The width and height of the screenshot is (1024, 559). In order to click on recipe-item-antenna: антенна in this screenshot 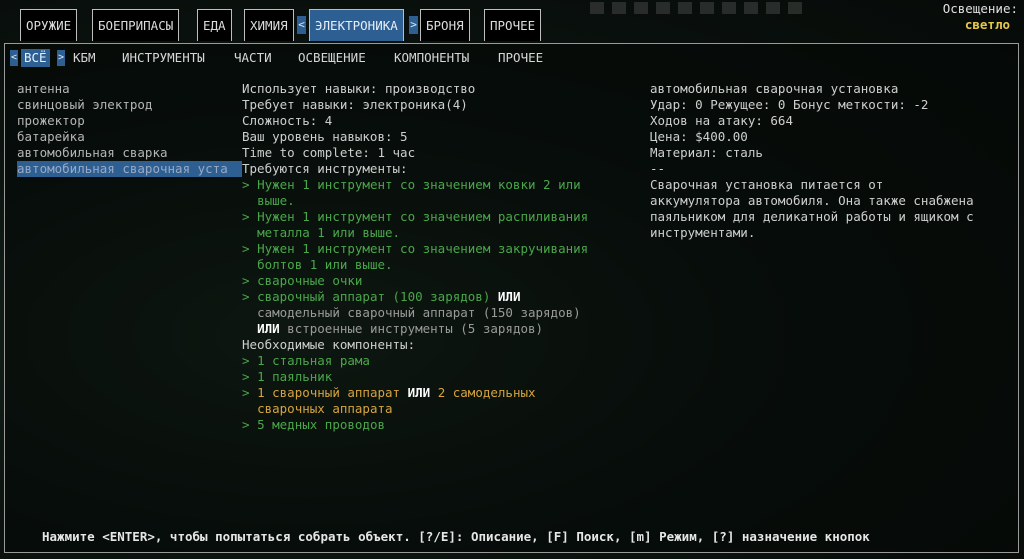, I will do `click(129, 89)`.